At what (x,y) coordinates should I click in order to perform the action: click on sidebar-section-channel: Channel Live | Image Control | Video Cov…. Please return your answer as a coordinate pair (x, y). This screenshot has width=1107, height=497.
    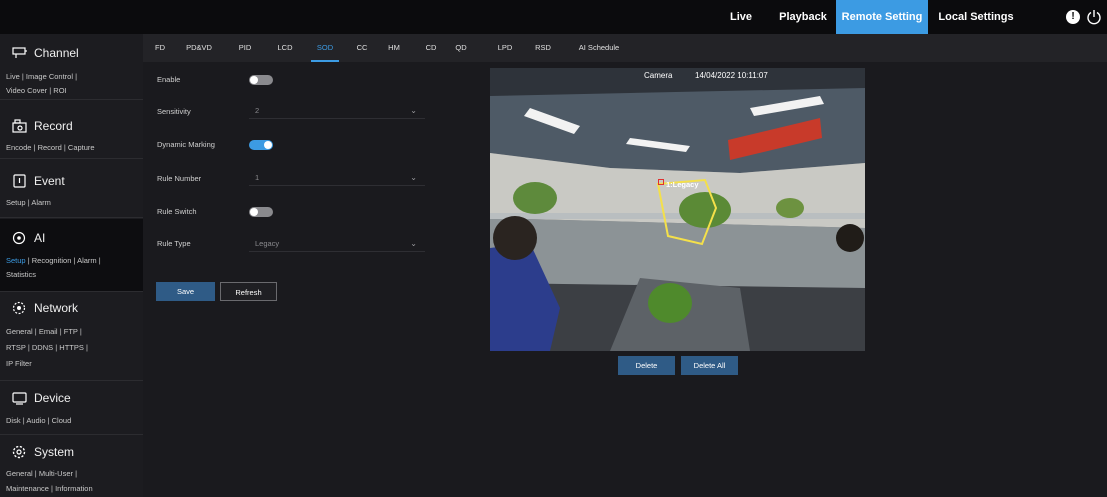
    Looking at the image, I should click on (71, 67).